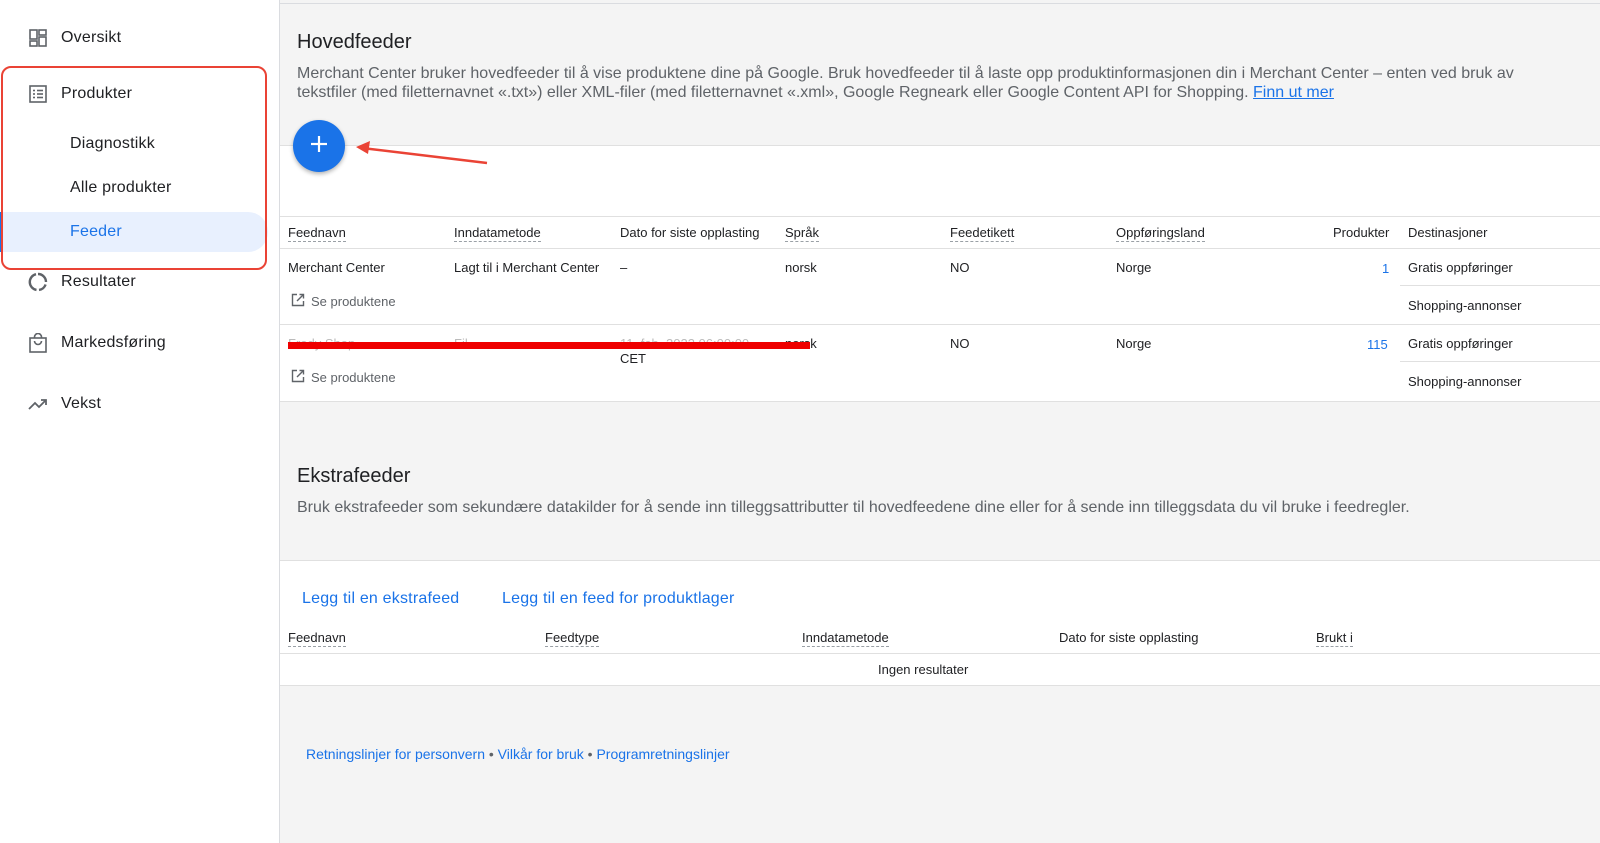  I want to click on add-inventory-feed-button: Legg til en feed for produktlager, so click(618, 599).